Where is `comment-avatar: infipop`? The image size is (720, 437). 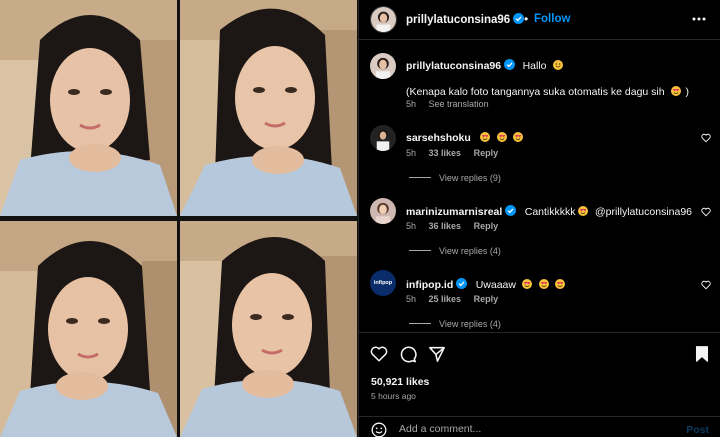
comment-avatar: infipop is located at coordinates (383, 283).